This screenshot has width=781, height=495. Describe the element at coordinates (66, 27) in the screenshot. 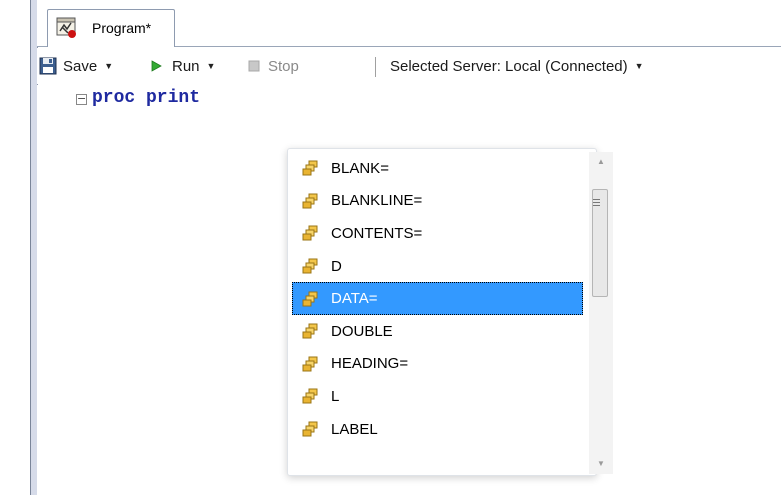

I see `sas-program-icon` at that location.